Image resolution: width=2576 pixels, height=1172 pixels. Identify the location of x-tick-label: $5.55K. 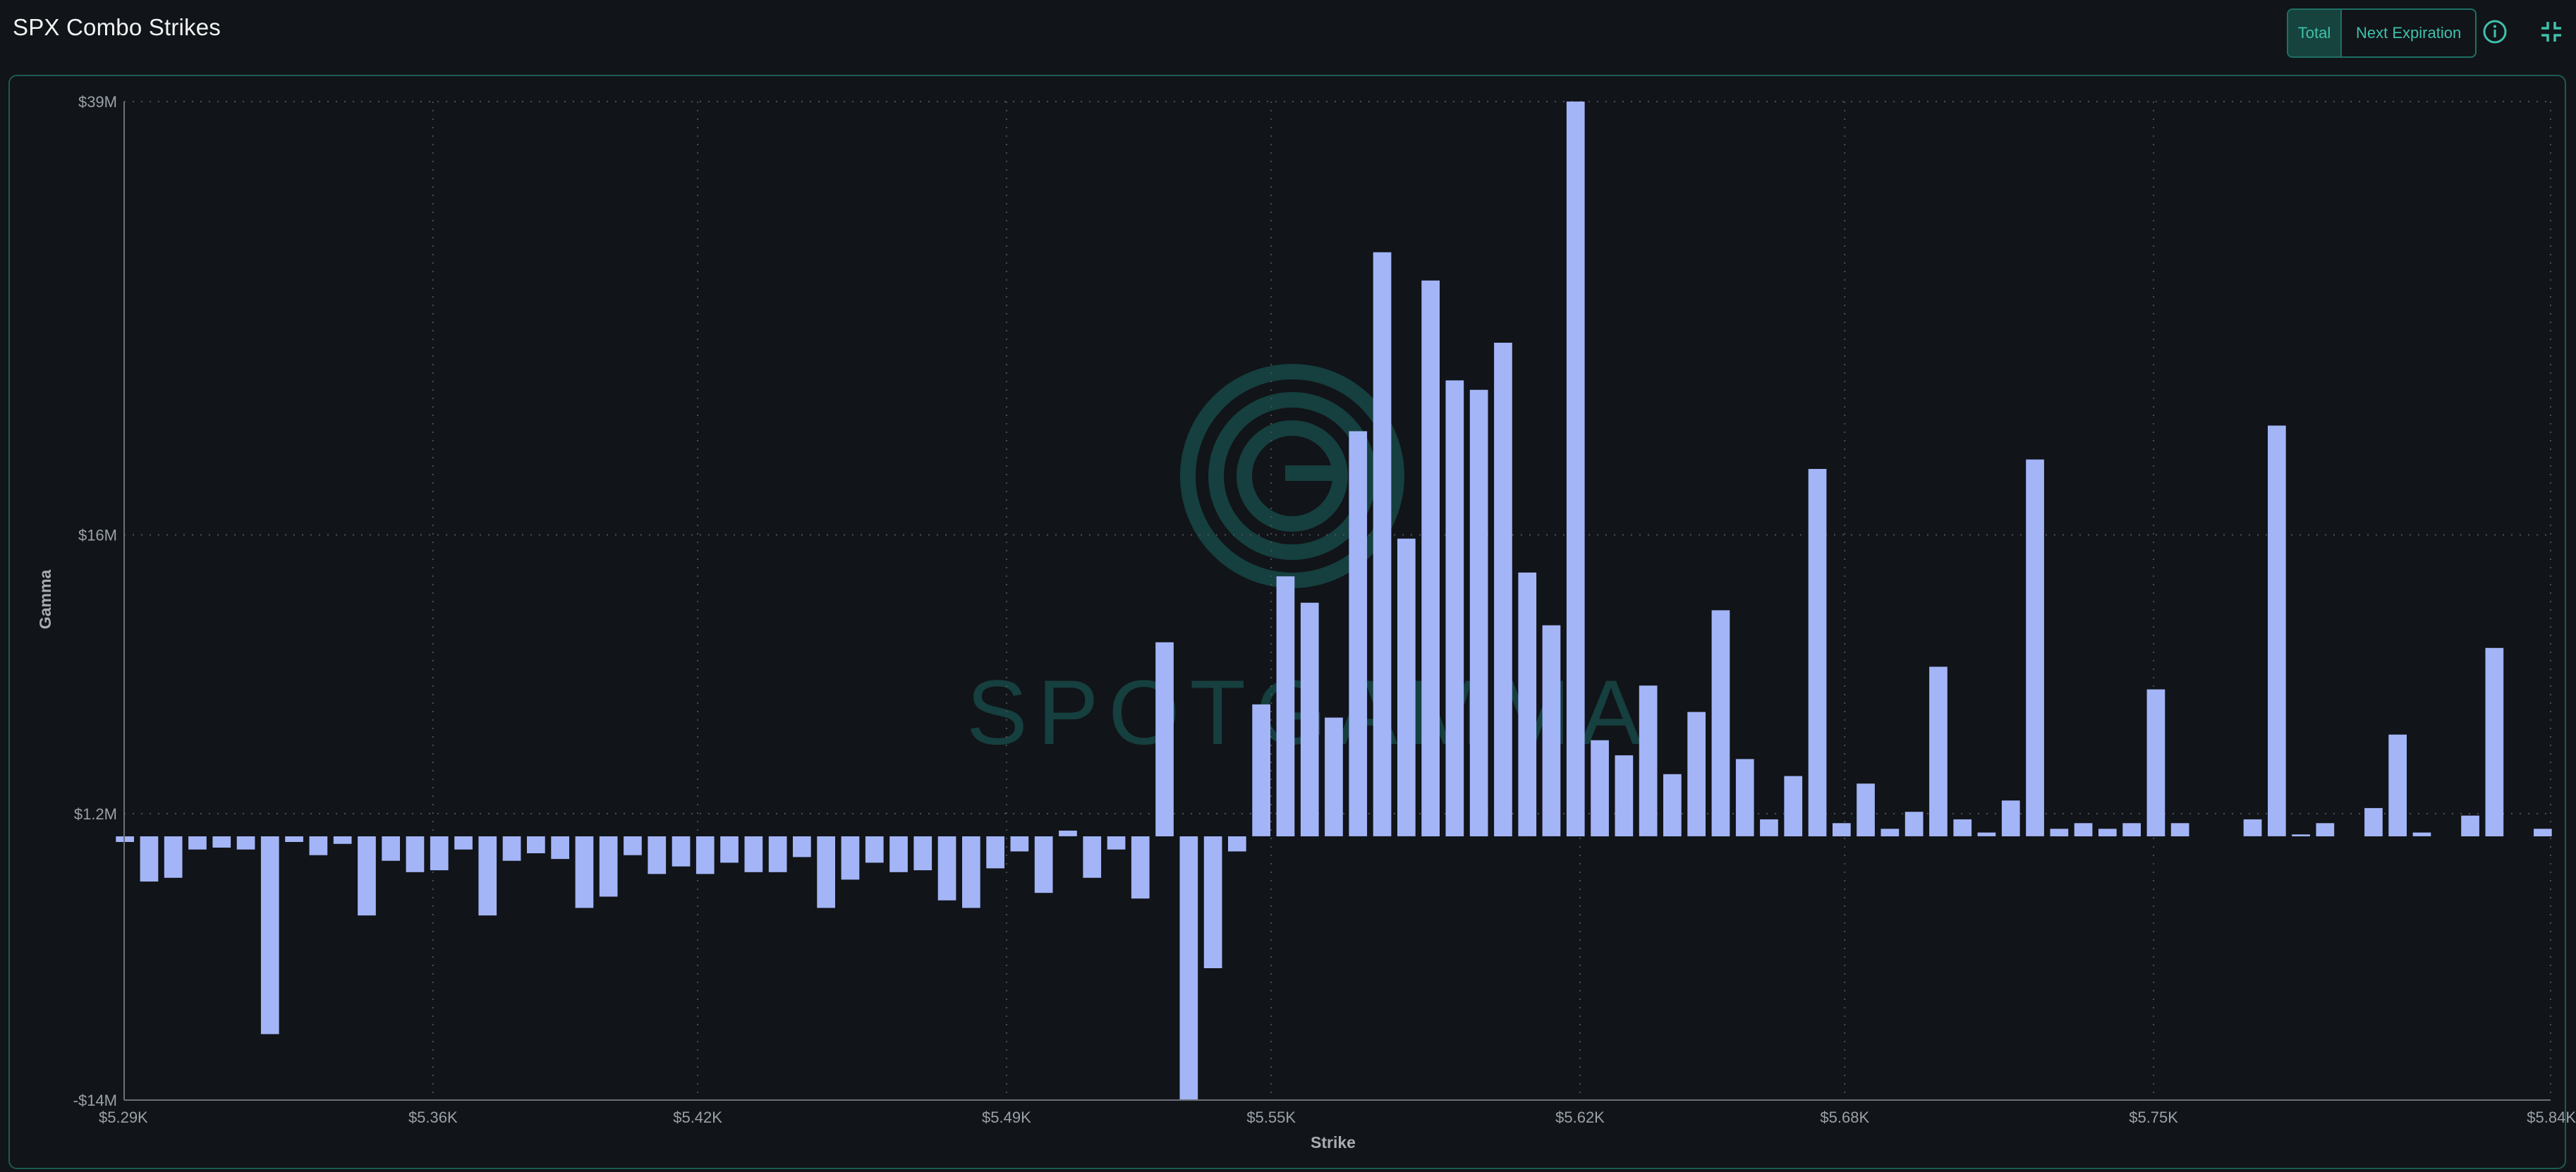
(1271, 1117).